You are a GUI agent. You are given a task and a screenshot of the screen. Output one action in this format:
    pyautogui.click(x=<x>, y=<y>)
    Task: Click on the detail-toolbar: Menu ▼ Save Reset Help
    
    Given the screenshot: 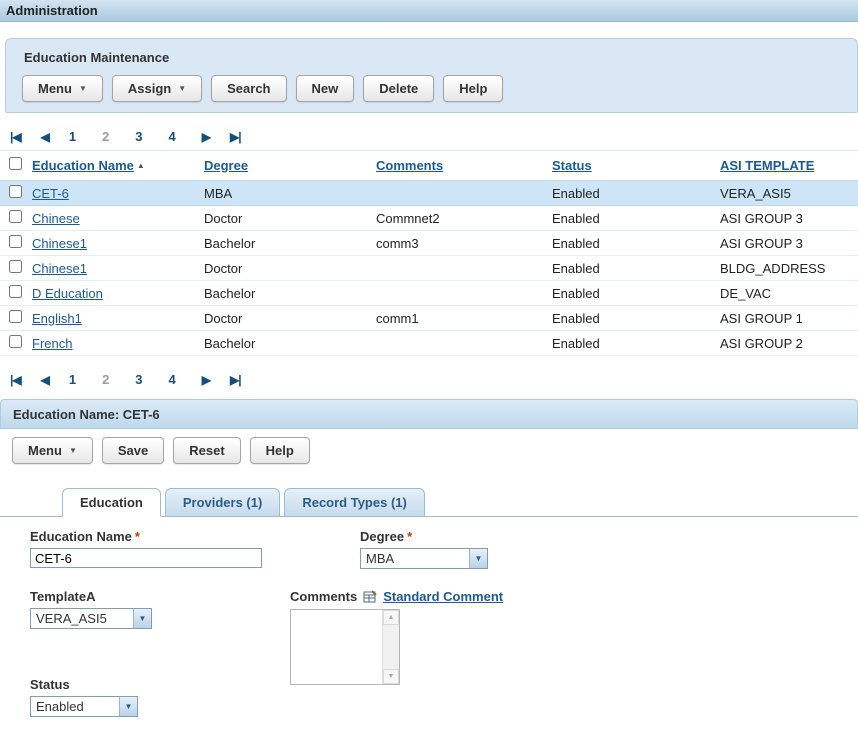 What is the action you would take?
    pyautogui.click(x=435, y=450)
    